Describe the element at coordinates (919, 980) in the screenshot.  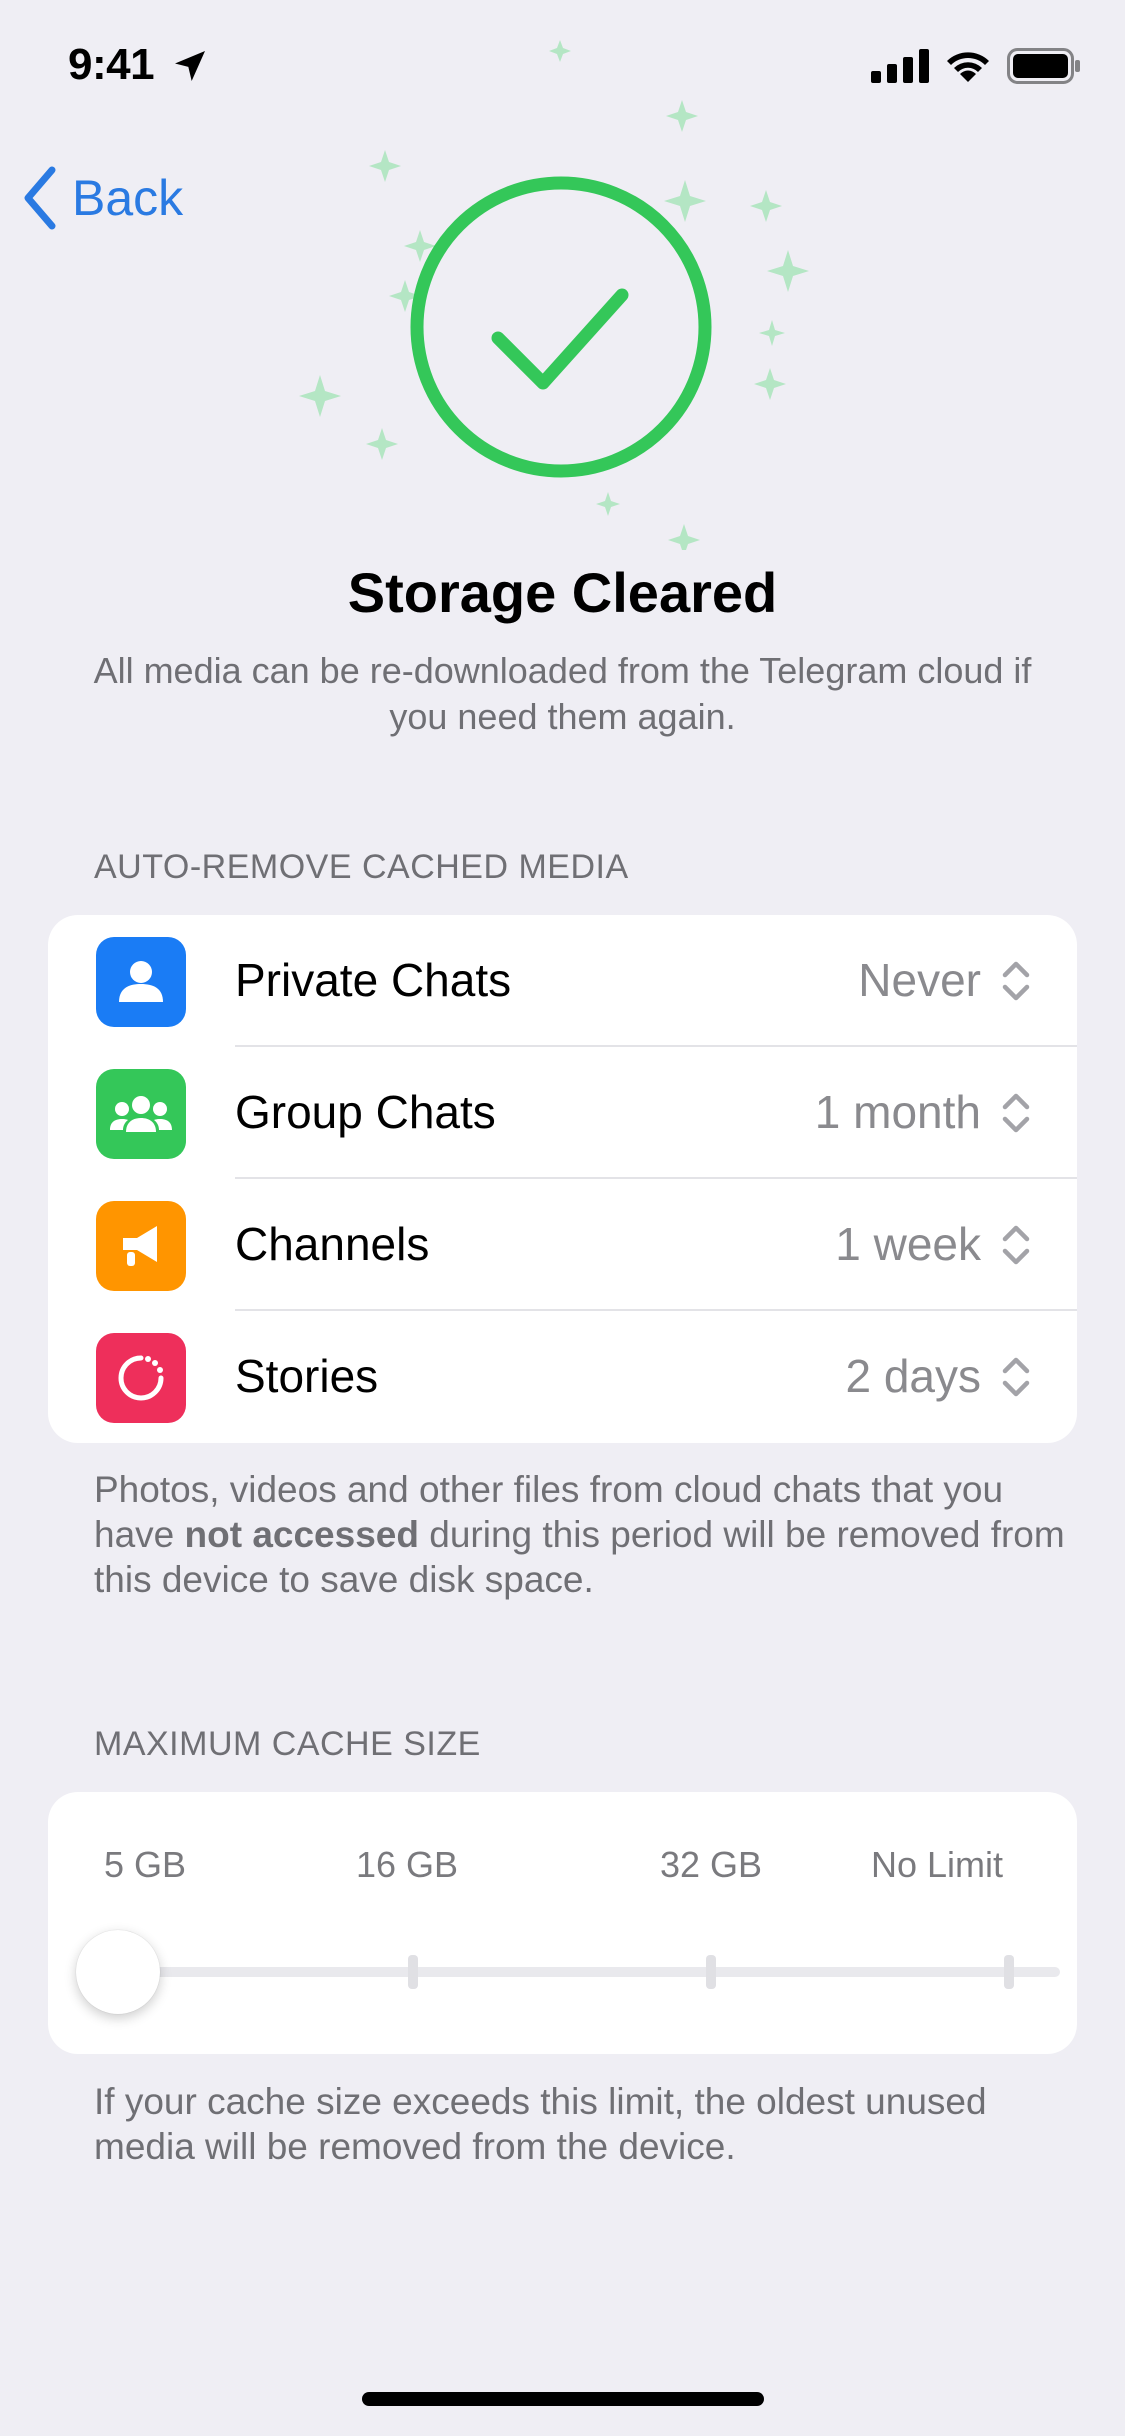
I see `row-value: Never` at that location.